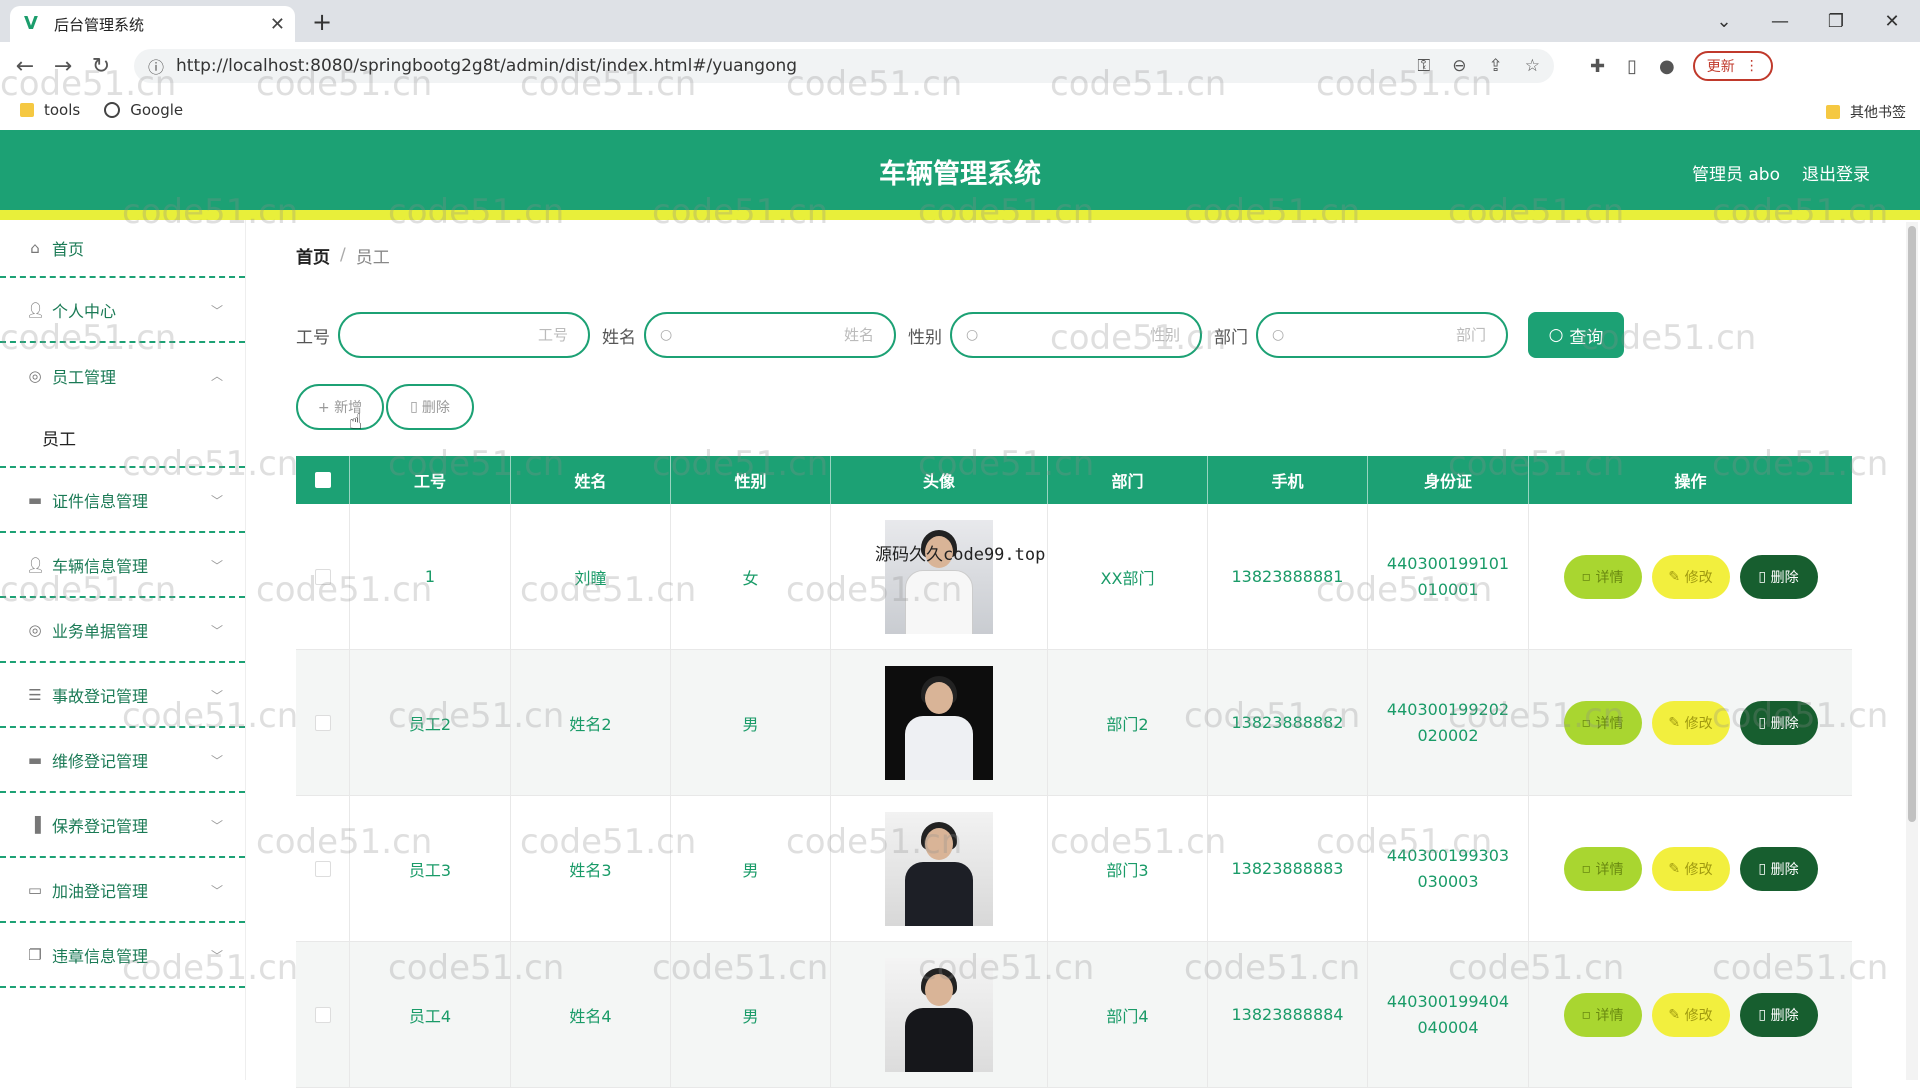 The height and width of the screenshot is (1088, 1920). Describe the element at coordinates (63, 66) in the screenshot. I see `forward-icon: →` at that location.